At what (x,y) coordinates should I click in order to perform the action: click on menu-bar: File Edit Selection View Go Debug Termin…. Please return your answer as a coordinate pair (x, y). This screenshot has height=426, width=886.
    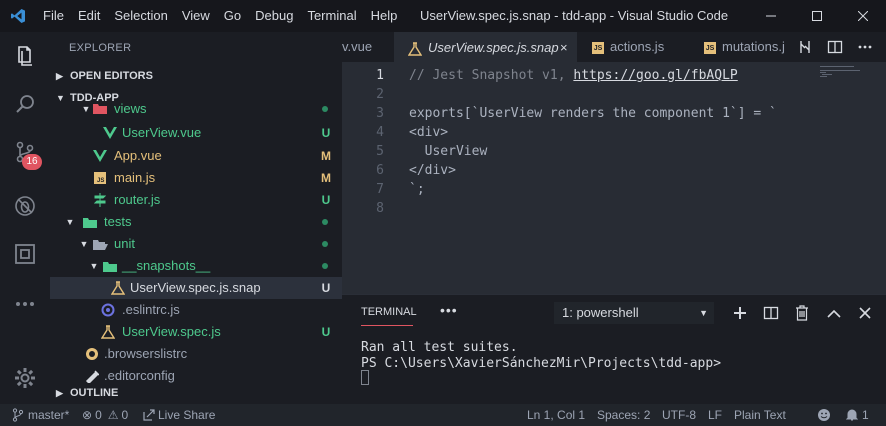
    Looking at the image, I should click on (220, 16).